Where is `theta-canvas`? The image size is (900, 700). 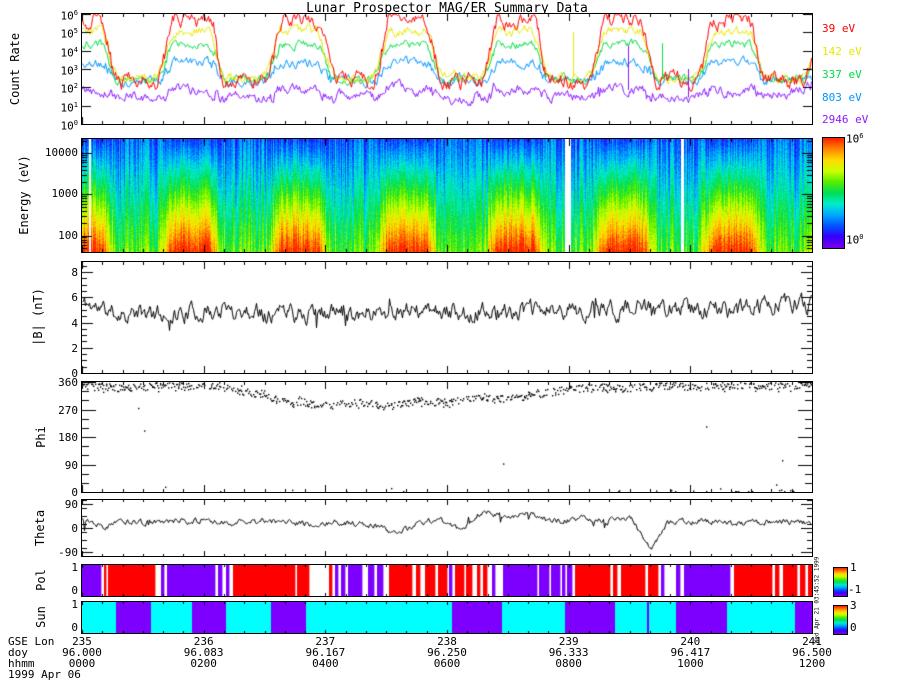 theta-canvas is located at coordinates (447, 528).